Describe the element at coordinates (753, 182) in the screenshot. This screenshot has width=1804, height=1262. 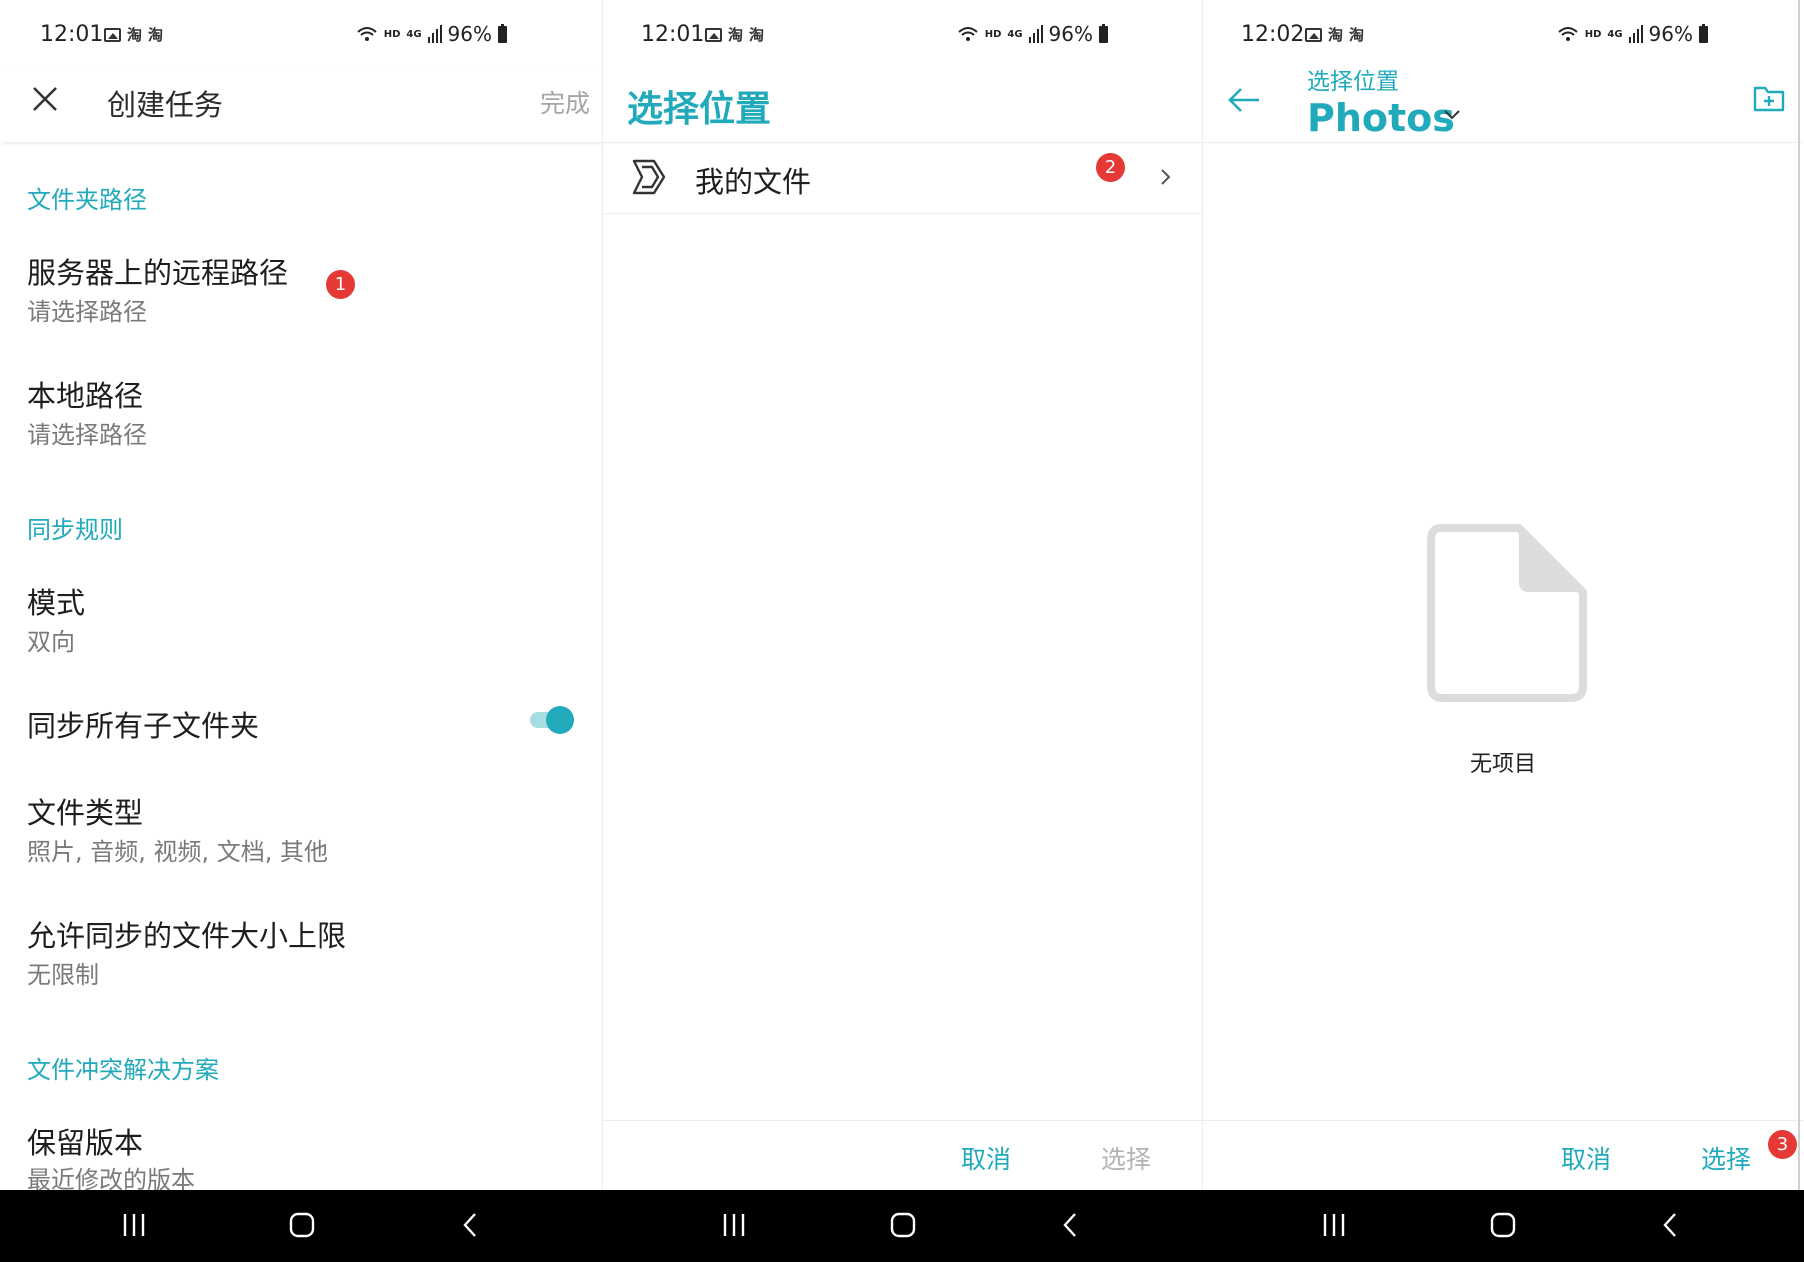
I see `my-files-label: 我的文件` at that location.